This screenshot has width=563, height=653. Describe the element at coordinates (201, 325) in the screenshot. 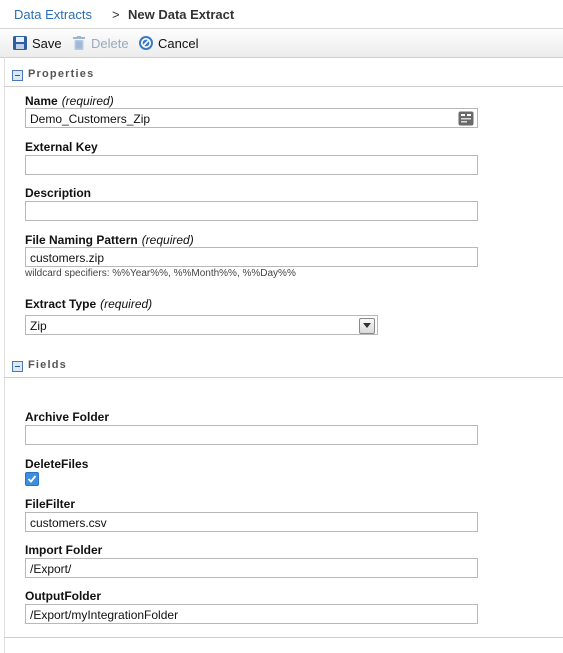

I see `extract-type-select: Zip` at that location.